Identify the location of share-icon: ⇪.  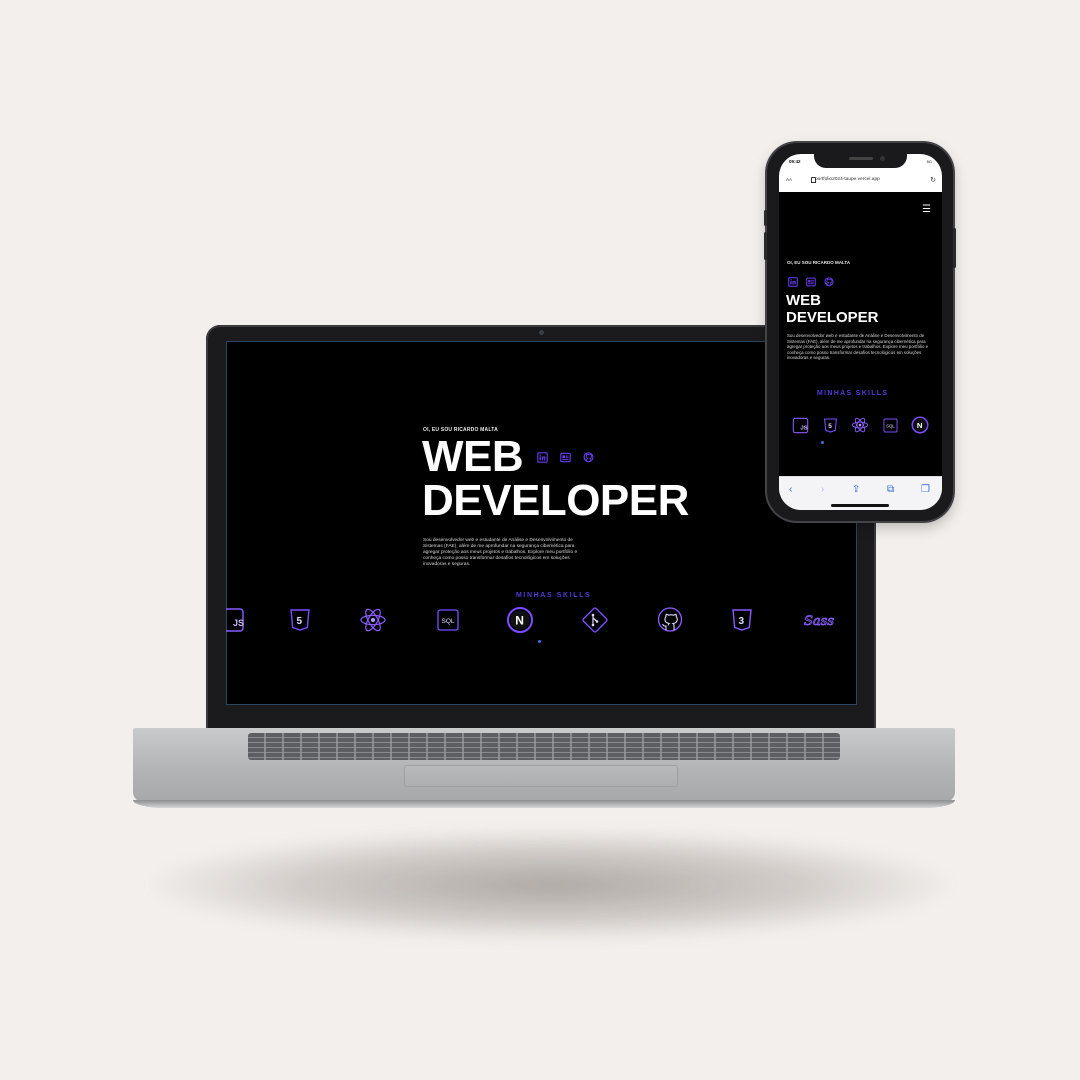
(856, 490).